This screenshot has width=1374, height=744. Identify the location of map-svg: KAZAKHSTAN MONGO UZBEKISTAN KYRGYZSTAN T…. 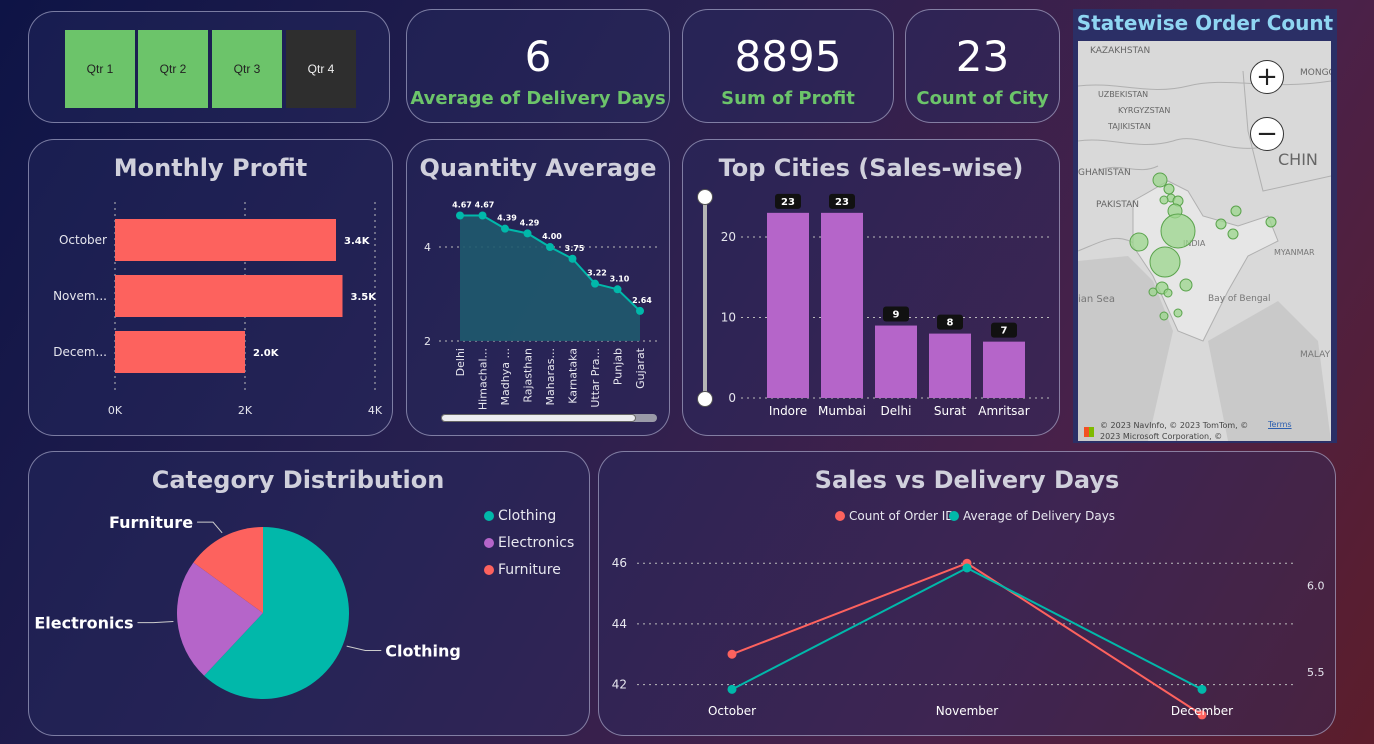
(1204, 243).